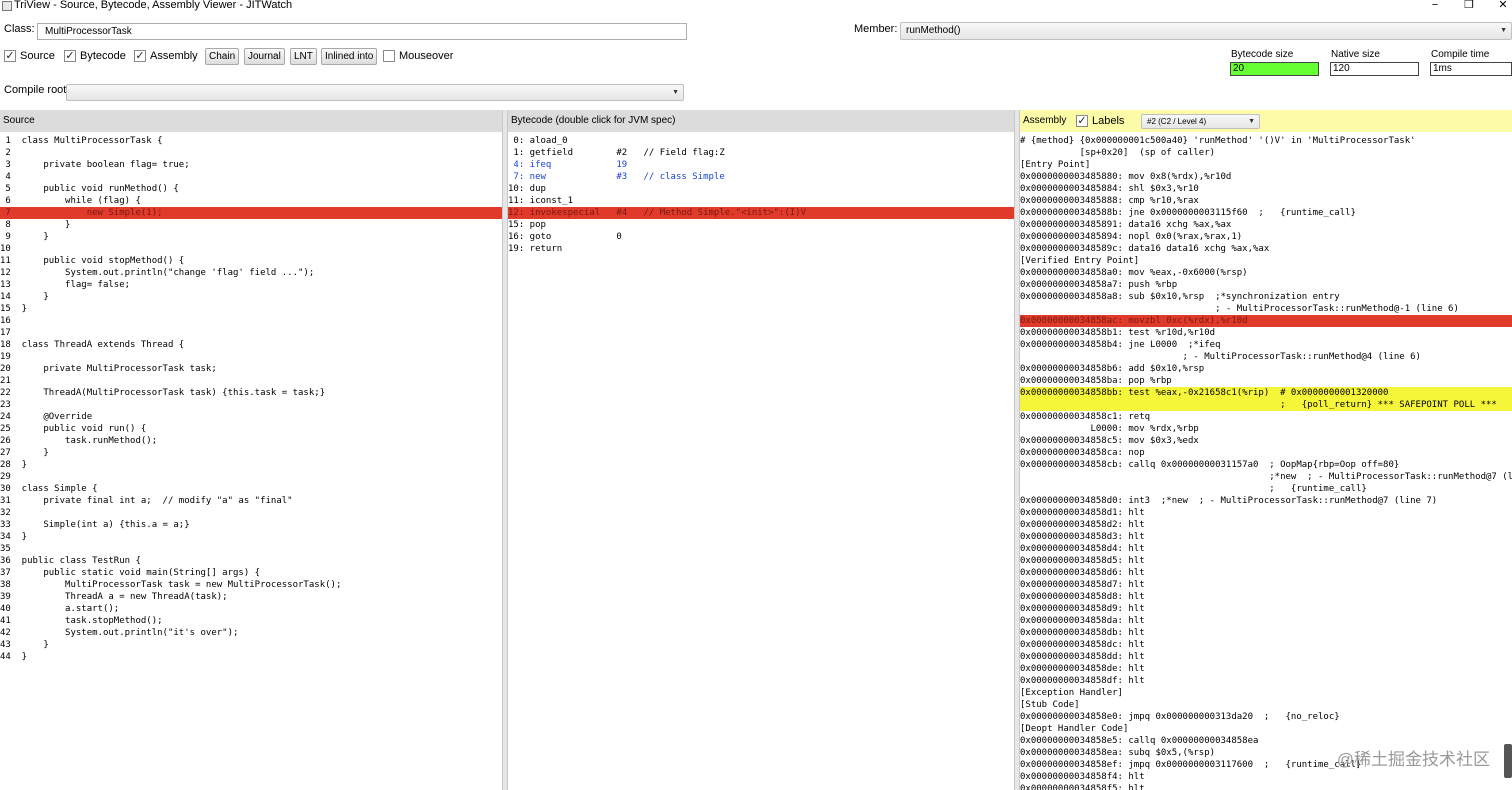  What do you see at coordinates (1266, 441) in the screenshot?
I see `code-line: 0x00000000034858c5: mov $0x3,%edx` at bounding box center [1266, 441].